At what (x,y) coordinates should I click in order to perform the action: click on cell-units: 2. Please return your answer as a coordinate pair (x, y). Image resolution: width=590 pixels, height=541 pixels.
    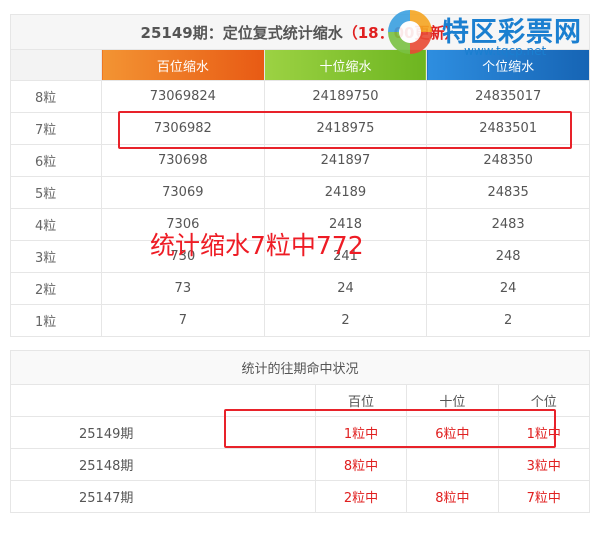
    Looking at the image, I should click on (508, 320).